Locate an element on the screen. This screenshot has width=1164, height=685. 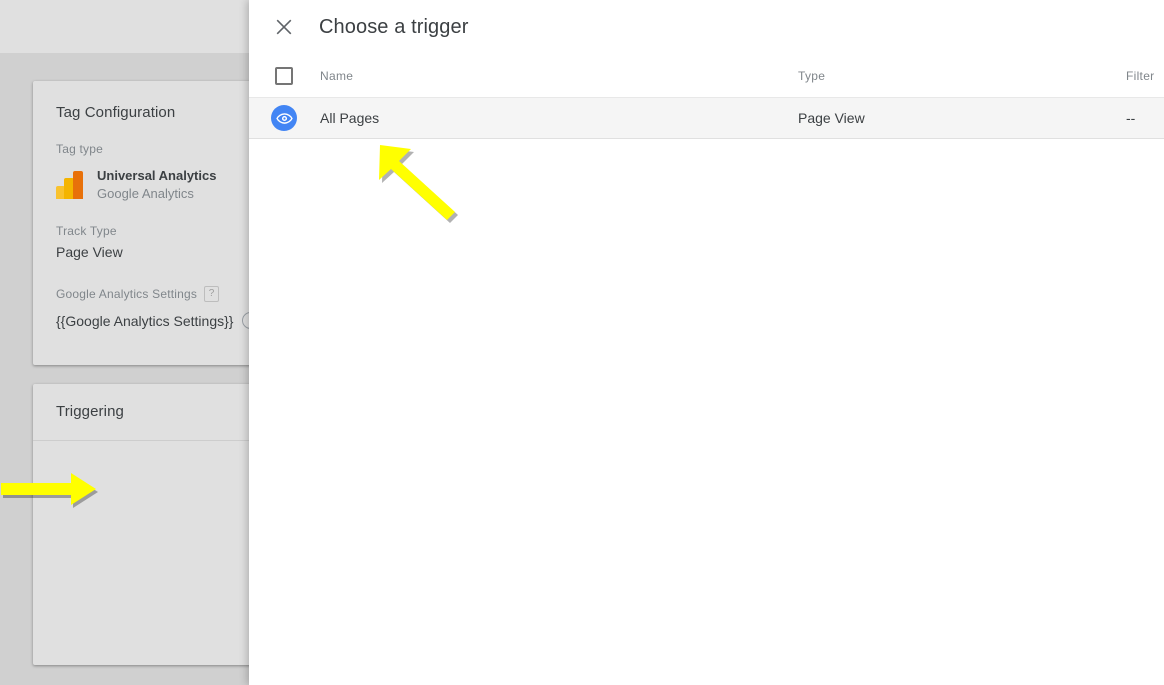
row-name: All Pages is located at coordinates (559, 118).